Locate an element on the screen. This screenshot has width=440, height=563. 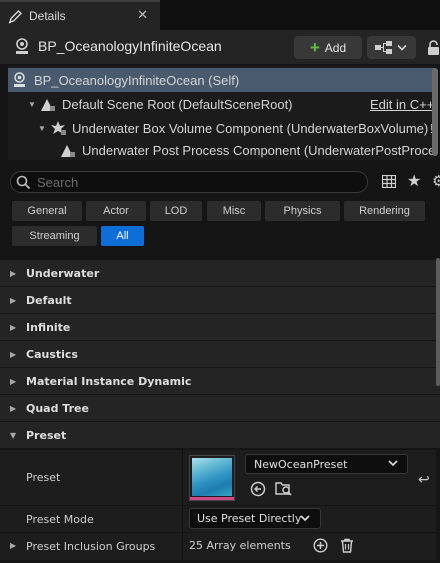
category-infinite: ▶ Infinite is located at coordinates (220, 327).